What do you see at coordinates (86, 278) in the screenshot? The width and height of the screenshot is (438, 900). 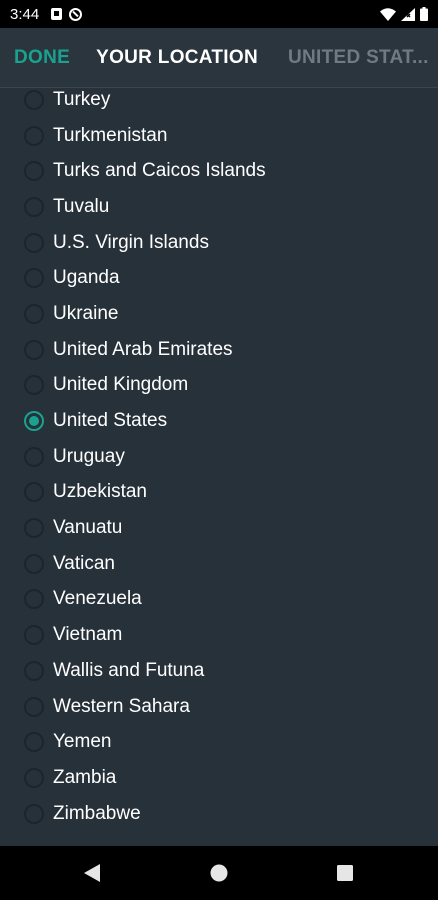 I see `country-label: Uganda` at bounding box center [86, 278].